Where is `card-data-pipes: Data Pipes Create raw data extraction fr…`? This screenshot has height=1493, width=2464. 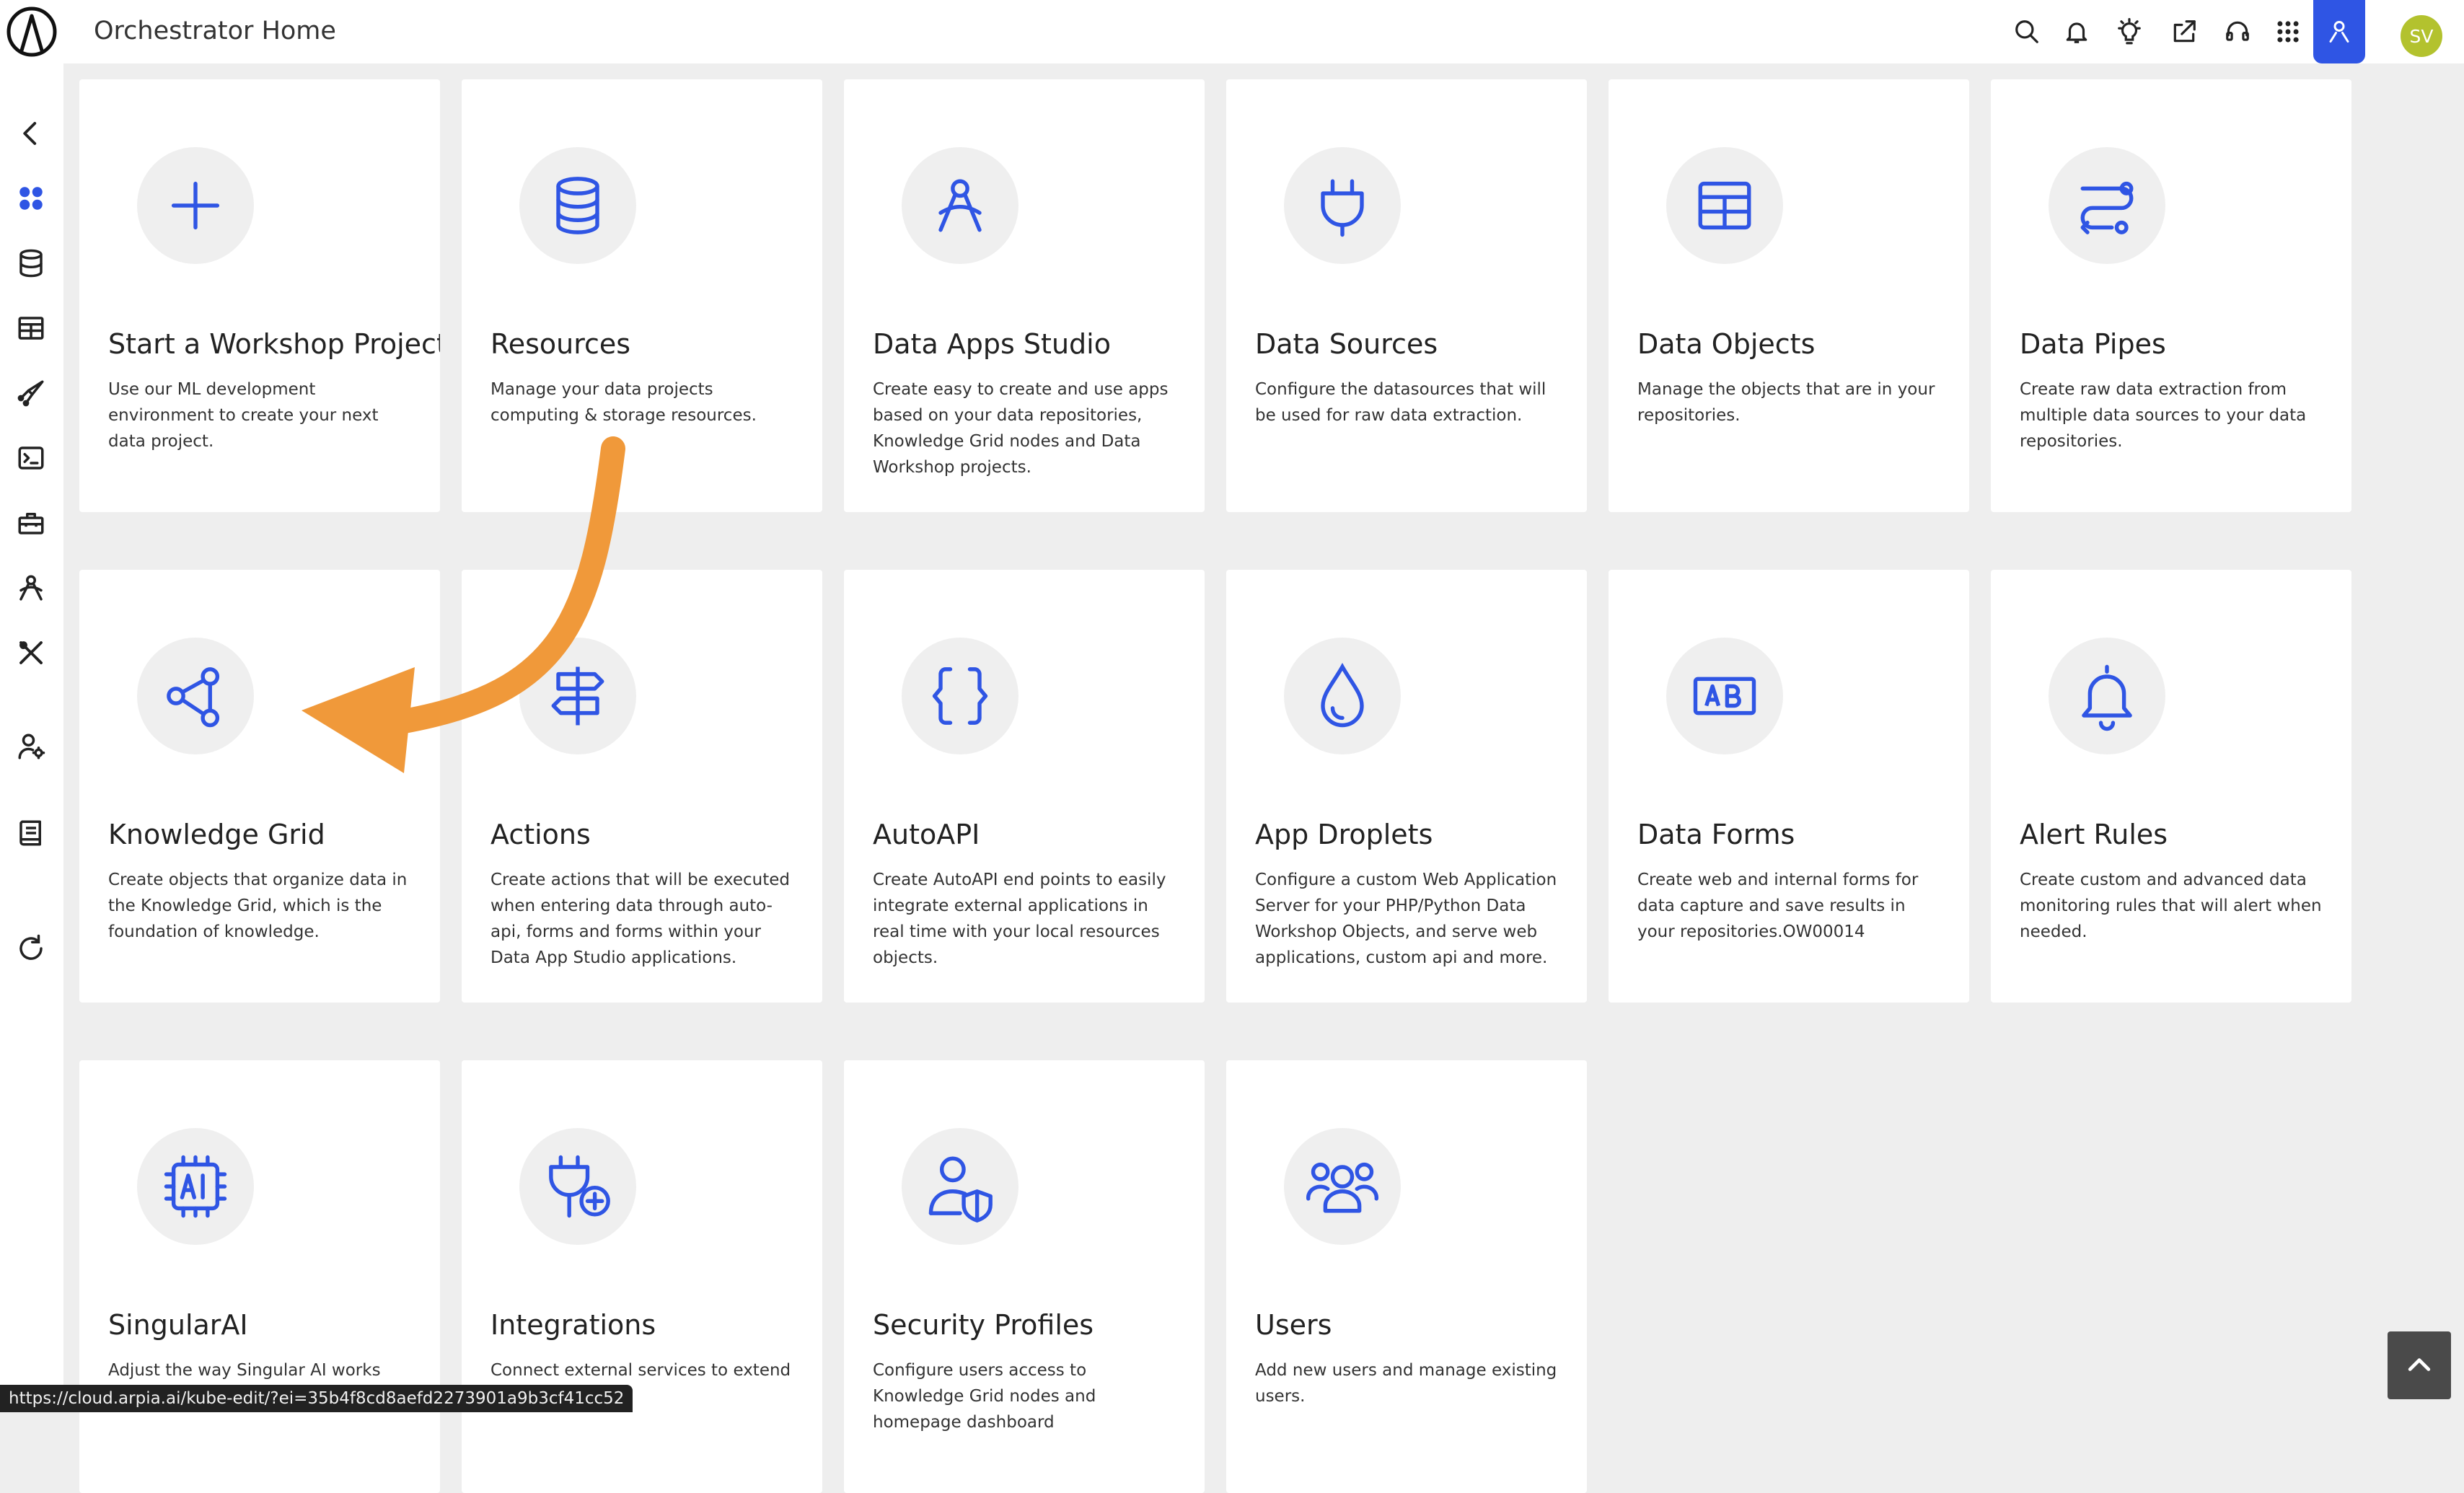 card-data-pipes: Data Pipes Create raw data extraction fr… is located at coordinates (2171, 295).